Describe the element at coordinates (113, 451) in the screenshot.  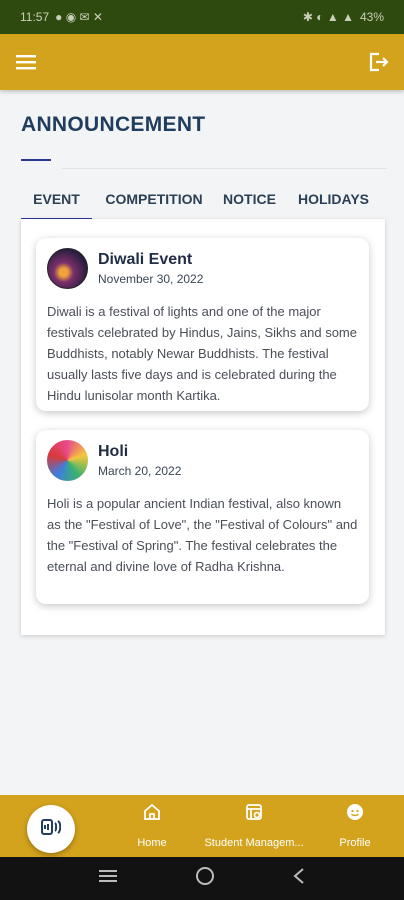
I see `announcement-title: Holi` at that location.